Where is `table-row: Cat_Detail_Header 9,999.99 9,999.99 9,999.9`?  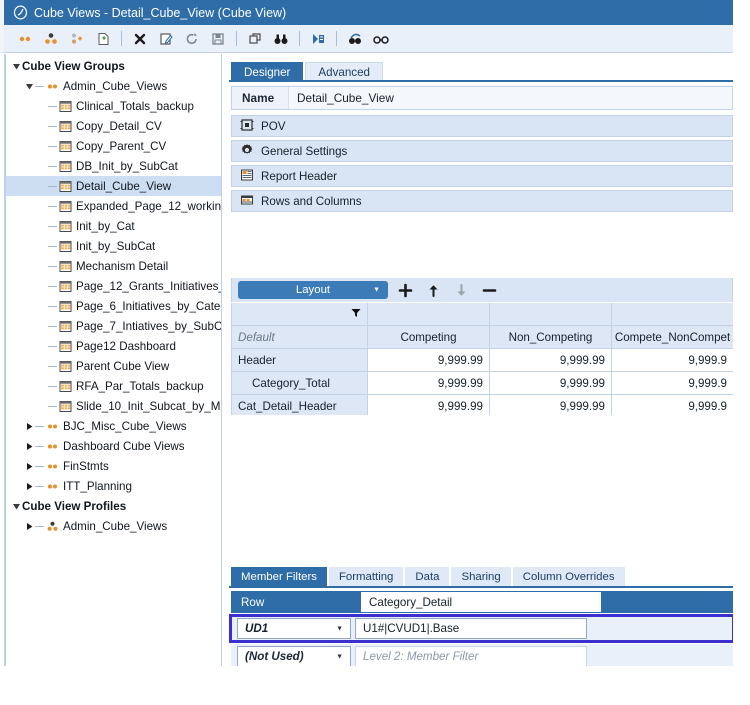
table-row: Cat_Detail_Header 9,999.99 9,999.99 9,999.9 is located at coordinates (482, 405).